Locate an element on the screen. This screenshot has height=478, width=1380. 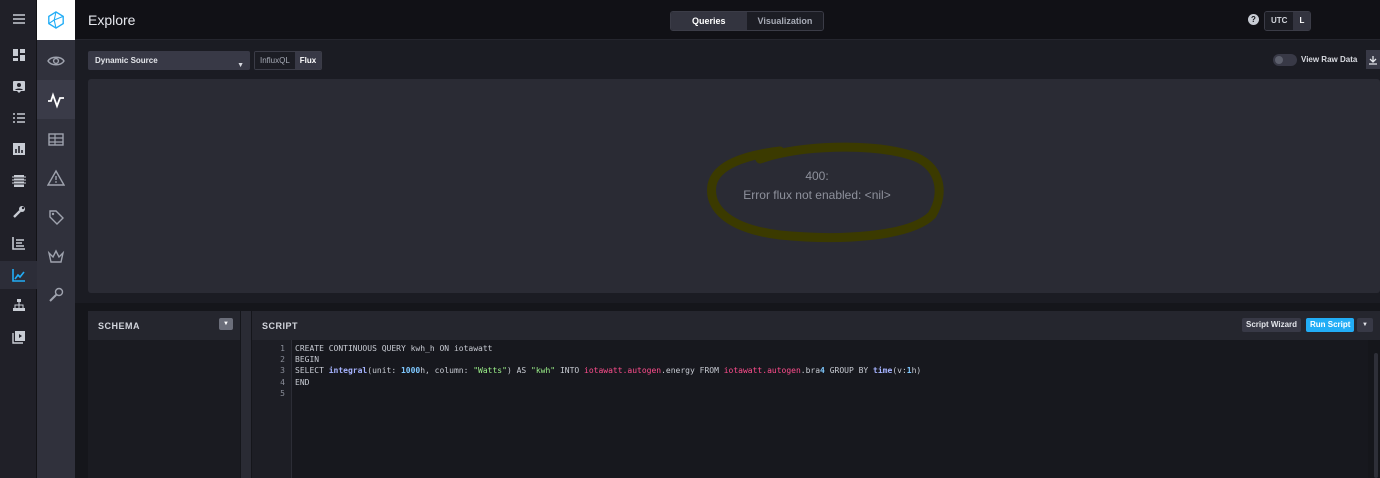
toggle-knob is located at coordinates (1279, 60).